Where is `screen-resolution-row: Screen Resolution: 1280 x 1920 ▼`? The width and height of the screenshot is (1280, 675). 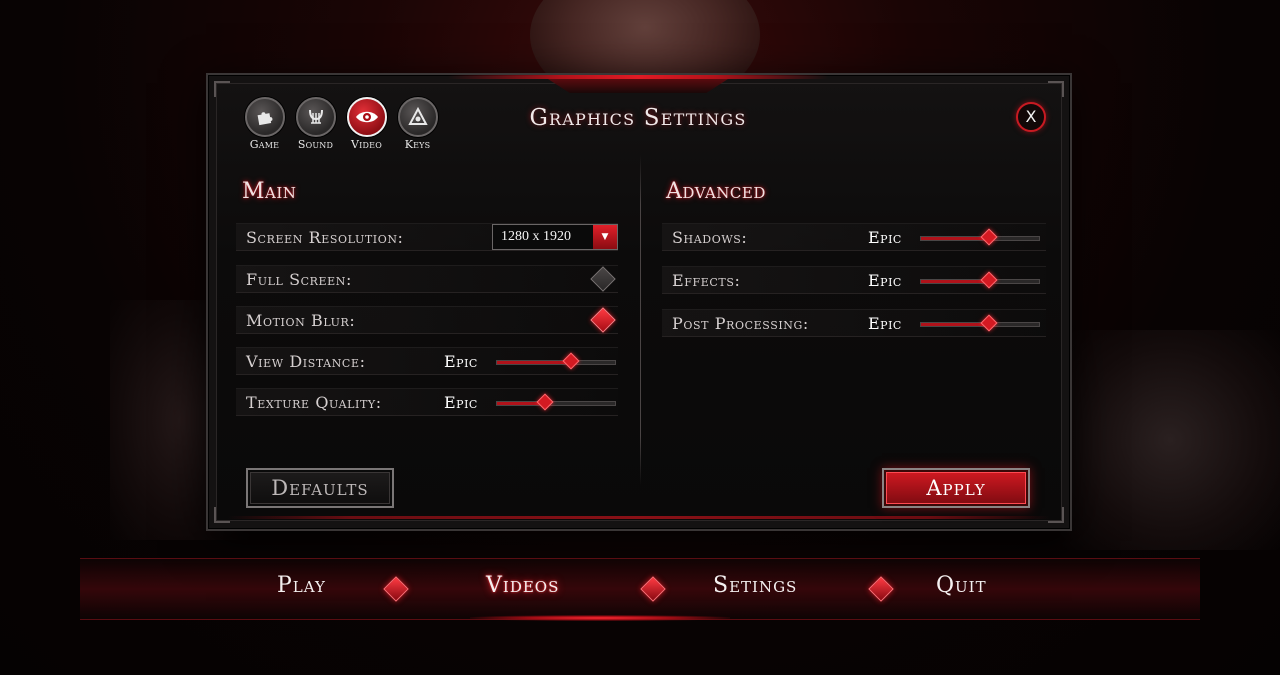
screen-resolution-row: Screen Resolution: 1280 x 1920 ▼ is located at coordinates (427, 237).